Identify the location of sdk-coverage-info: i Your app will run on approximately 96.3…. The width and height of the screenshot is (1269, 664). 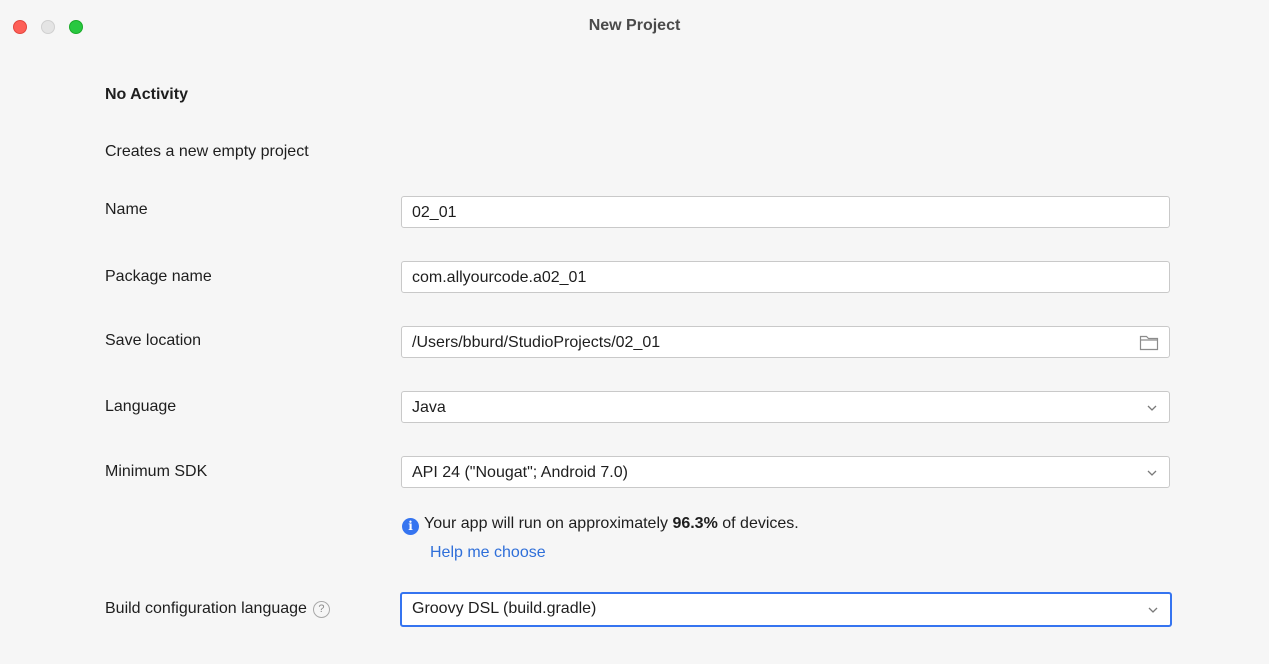
(600, 525).